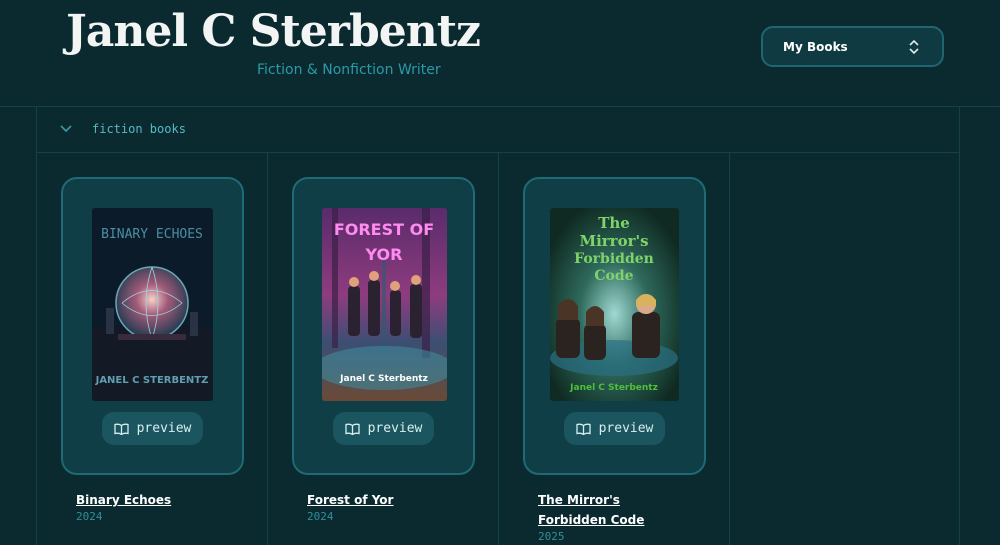  Describe the element at coordinates (384, 304) in the screenshot. I see `book-cover-image: FOREST OF YOR Janel C Sterbentz` at that location.